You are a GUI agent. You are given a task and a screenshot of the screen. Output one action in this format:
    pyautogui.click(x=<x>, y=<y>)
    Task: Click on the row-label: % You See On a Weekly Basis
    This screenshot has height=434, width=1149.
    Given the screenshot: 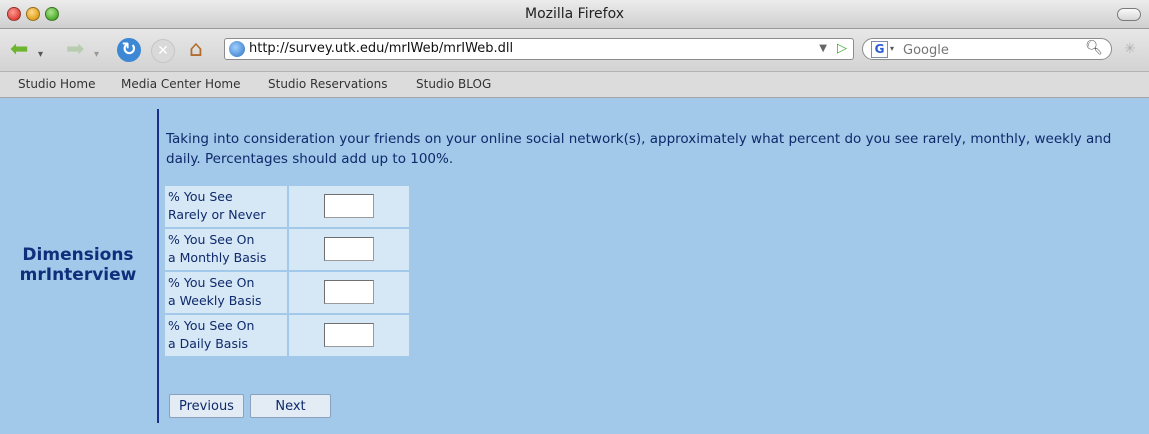 What is the action you would take?
    pyautogui.click(x=227, y=292)
    